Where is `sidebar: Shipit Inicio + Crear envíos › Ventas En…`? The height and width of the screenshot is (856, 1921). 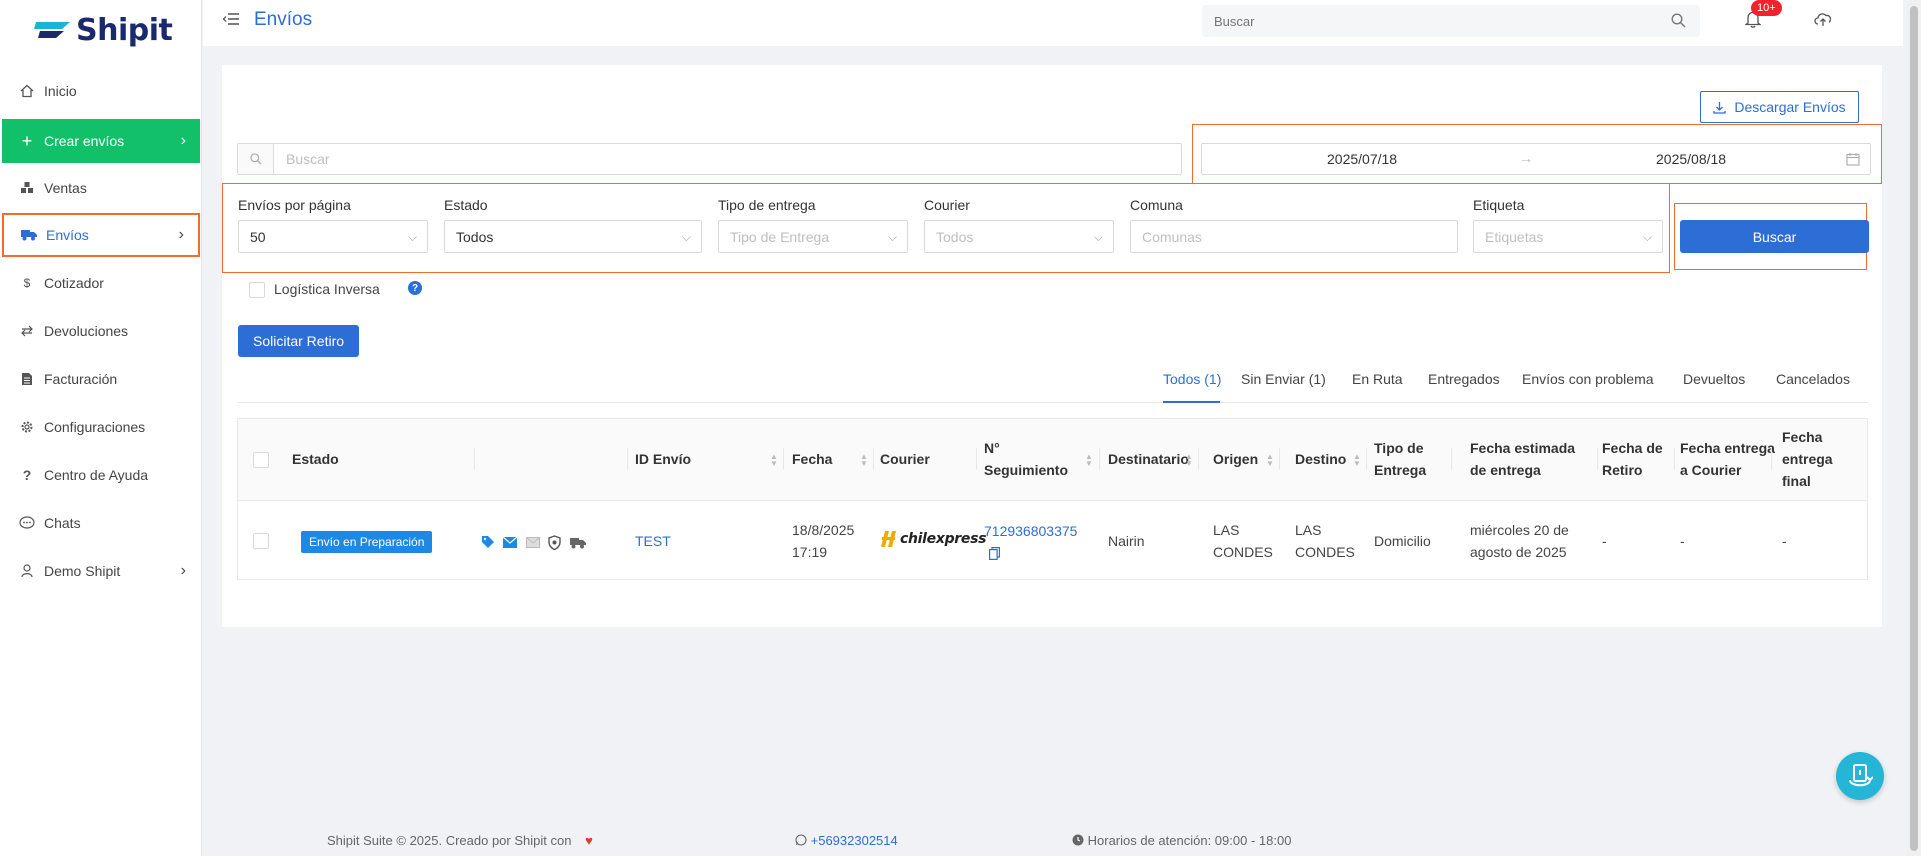 sidebar: Shipit Inicio + Crear envíos › Ventas En… is located at coordinates (101, 428).